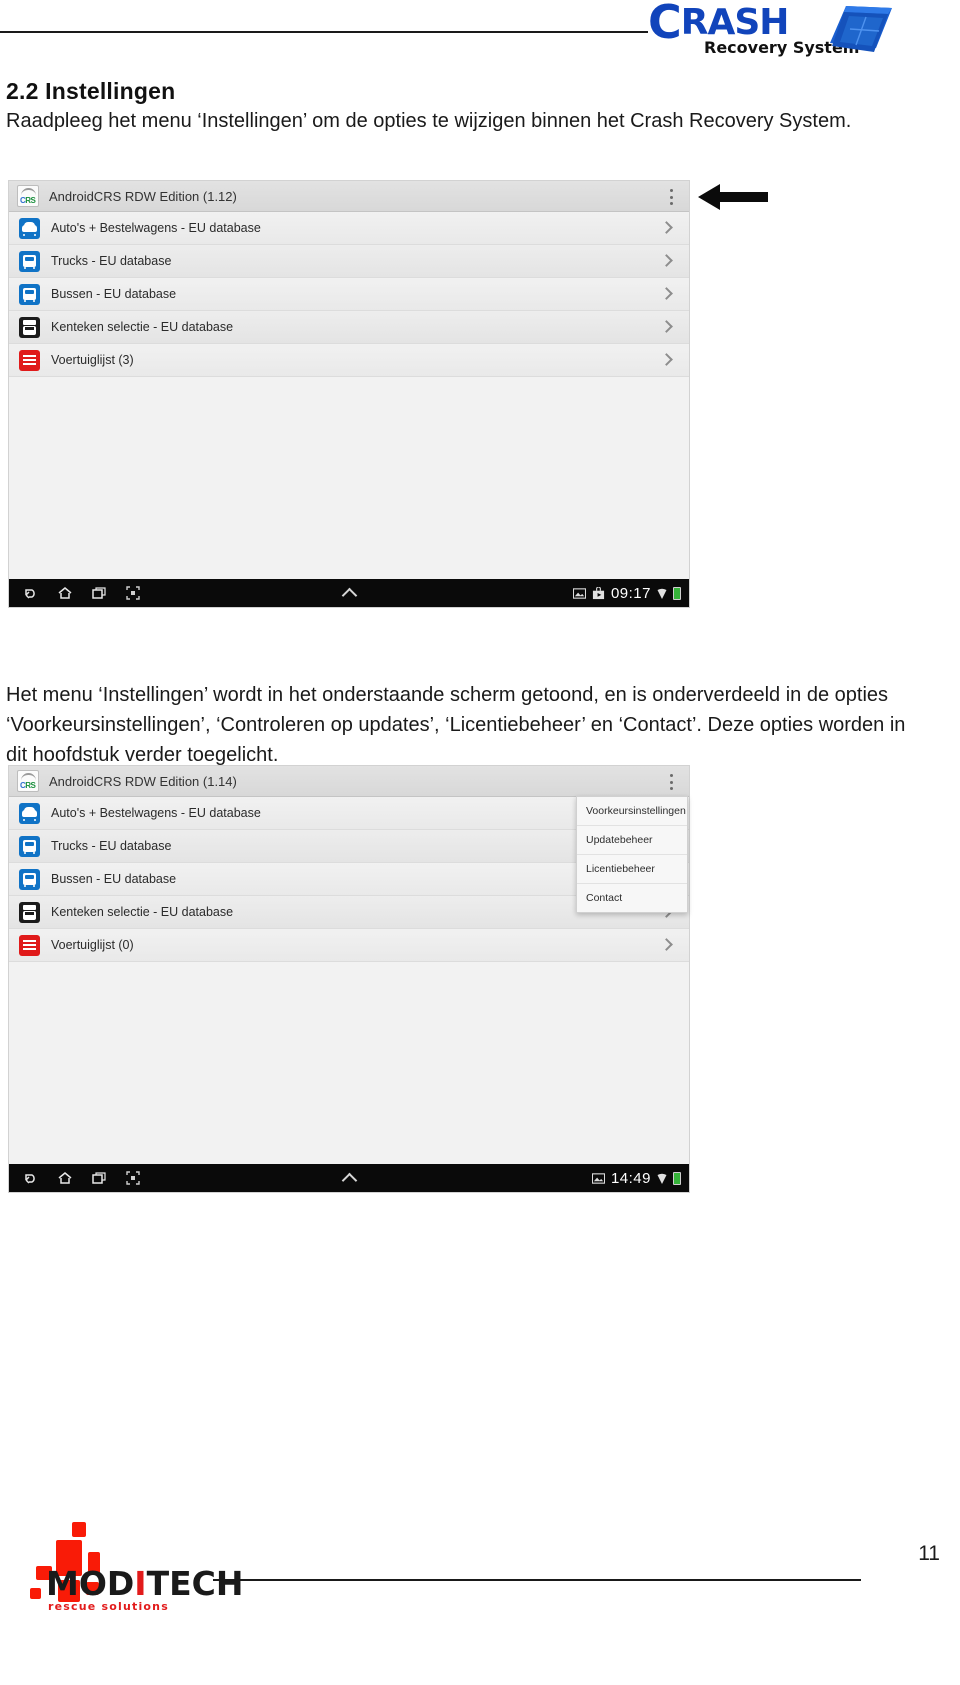 This screenshot has width=960, height=1685. Describe the element at coordinates (195, 1583) in the screenshot. I see `moditech-word-part2: TECH` at that location.